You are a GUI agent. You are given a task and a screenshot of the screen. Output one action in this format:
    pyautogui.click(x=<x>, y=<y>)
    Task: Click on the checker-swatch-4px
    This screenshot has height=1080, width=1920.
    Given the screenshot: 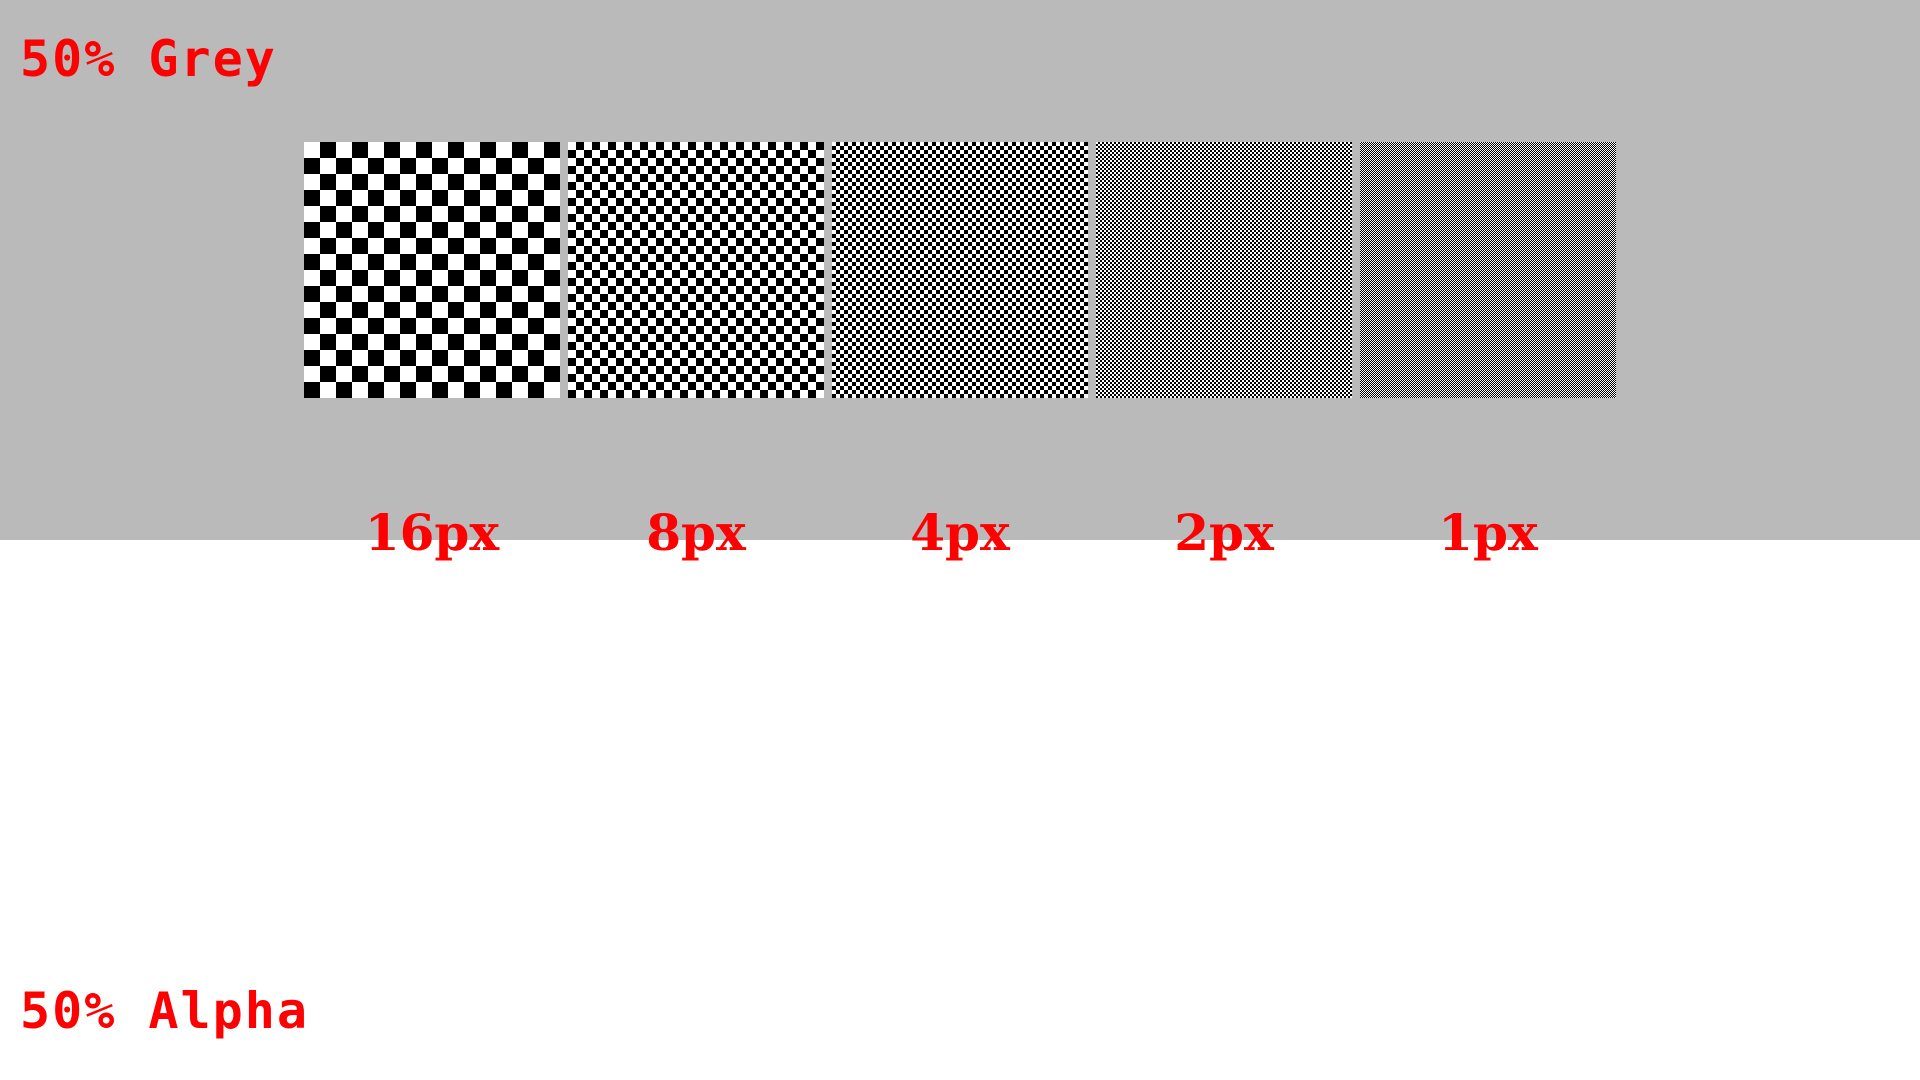 What is the action you would take?
    pyautogui.click(x=960, y=270)
    